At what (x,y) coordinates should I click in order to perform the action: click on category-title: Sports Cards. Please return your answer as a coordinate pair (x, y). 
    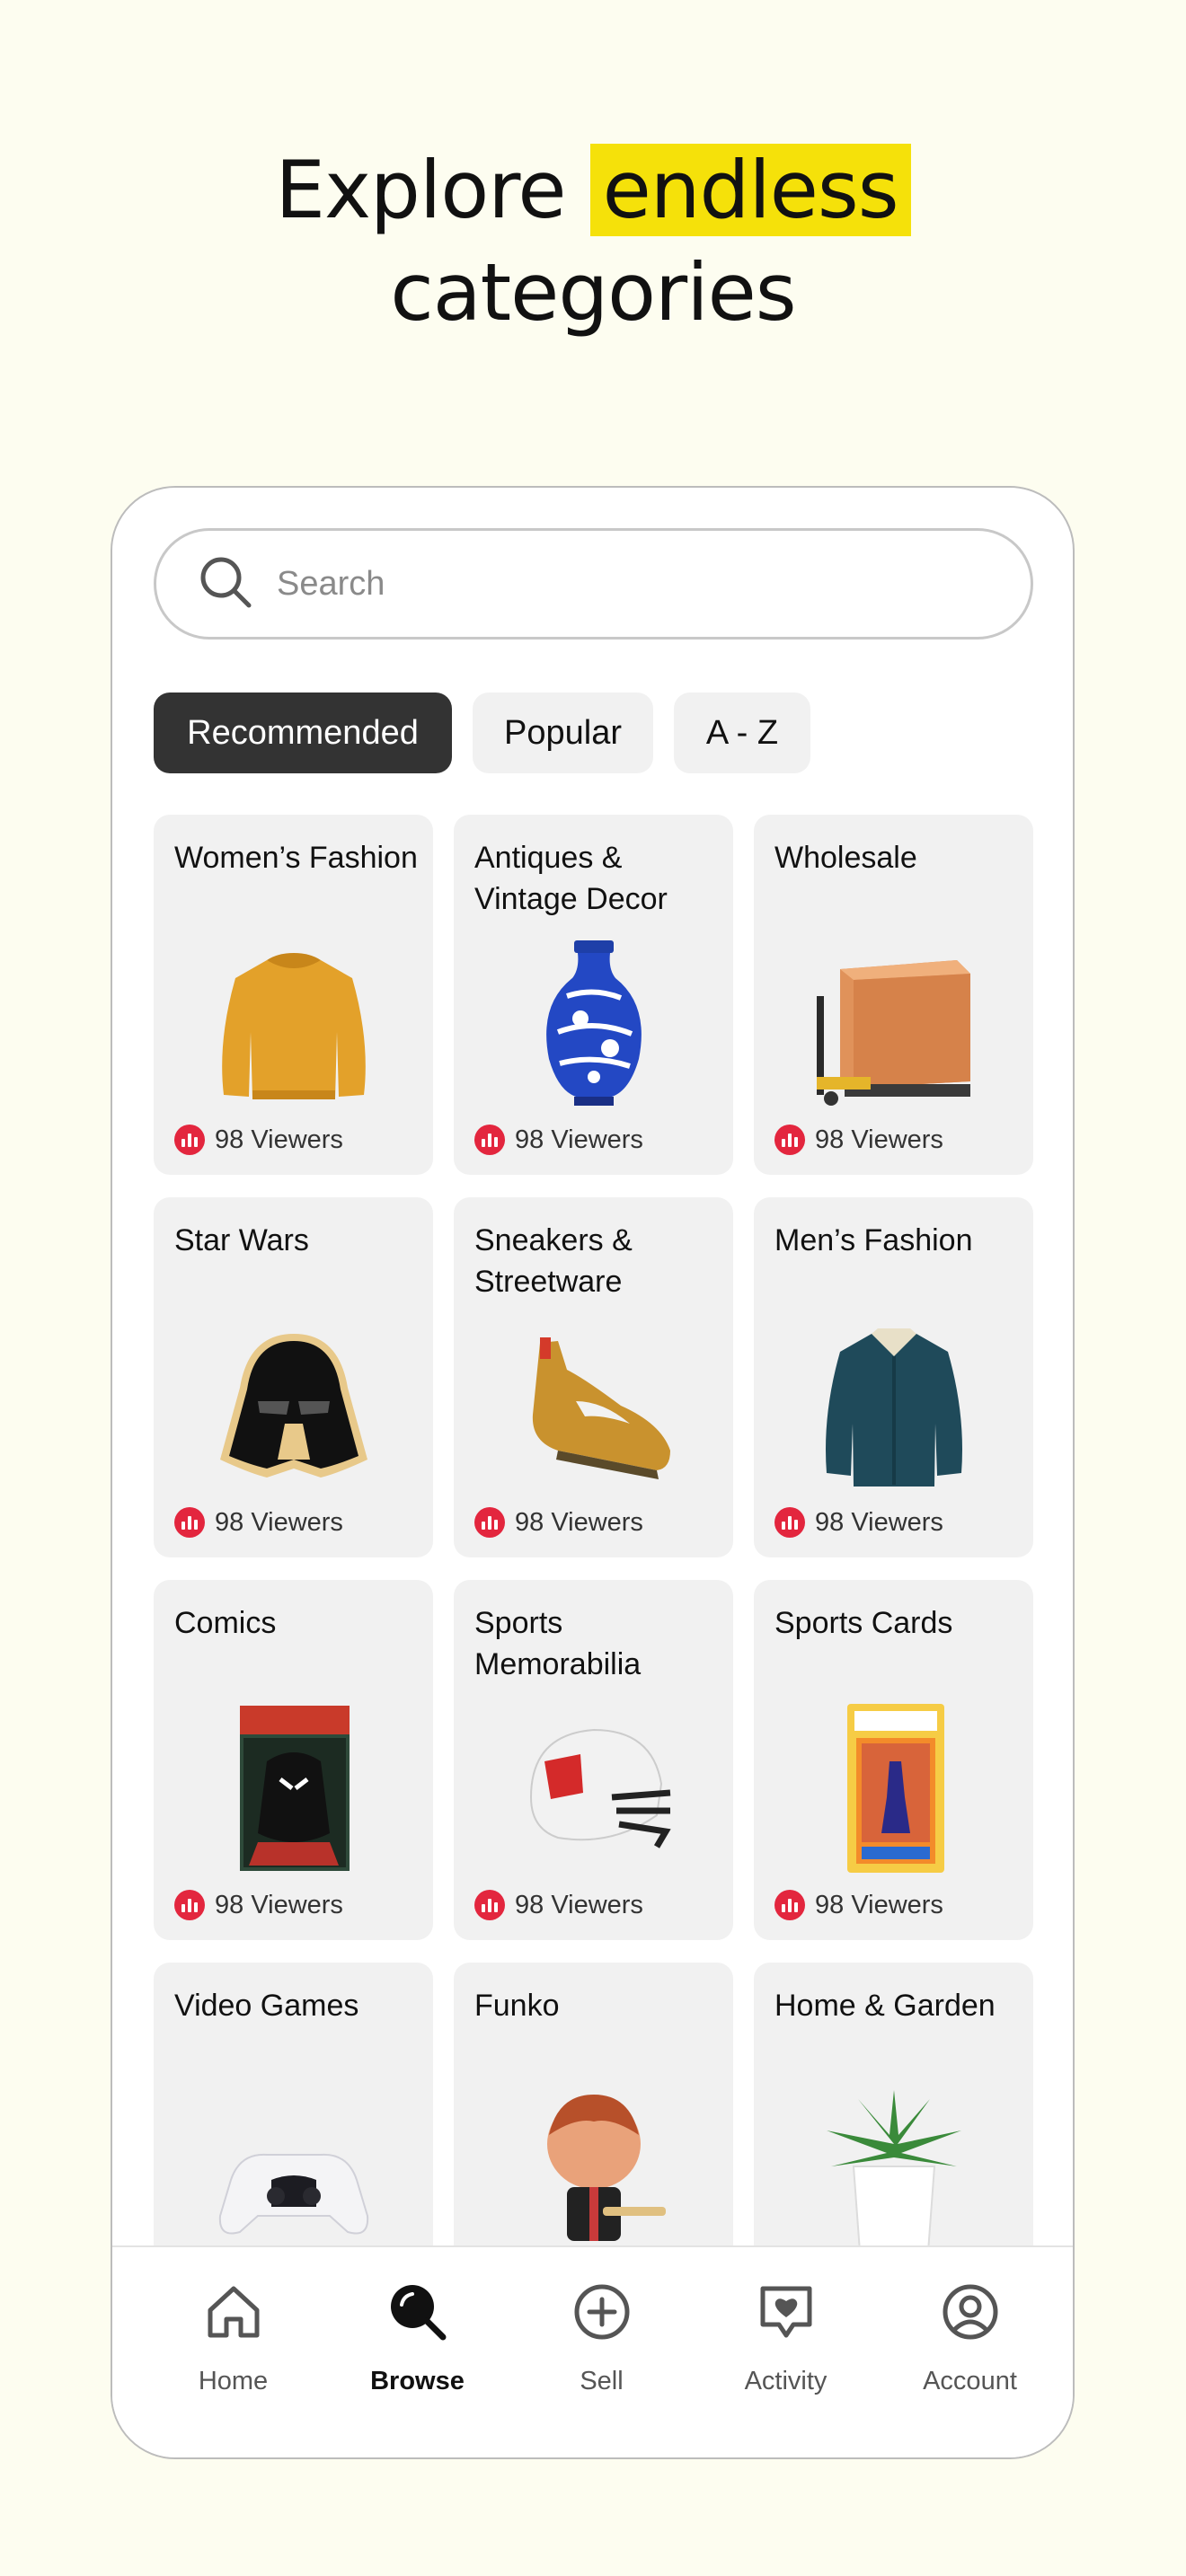
    Looking at the image, I should click on (863, 1623).